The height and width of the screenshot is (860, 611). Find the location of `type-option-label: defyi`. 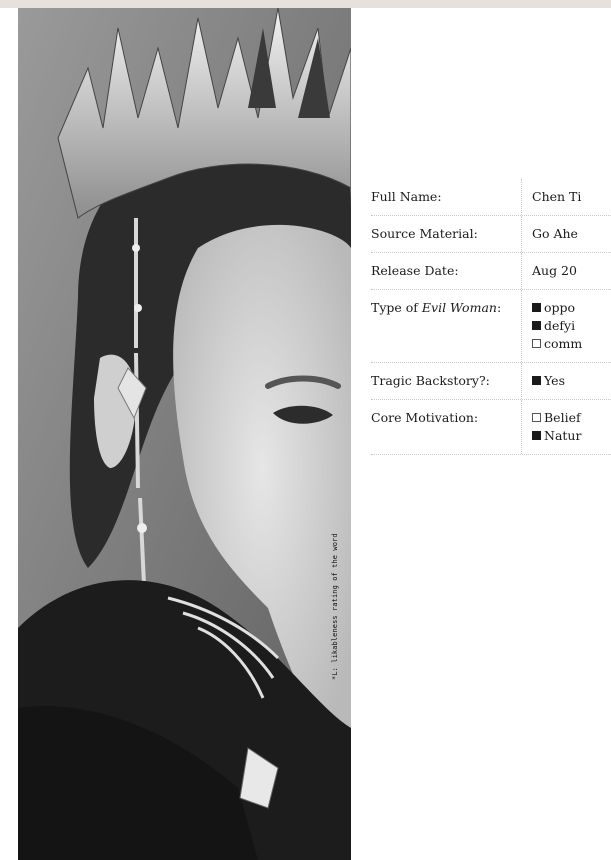

type-option-label: defyi is located at coordinates (560, 325).